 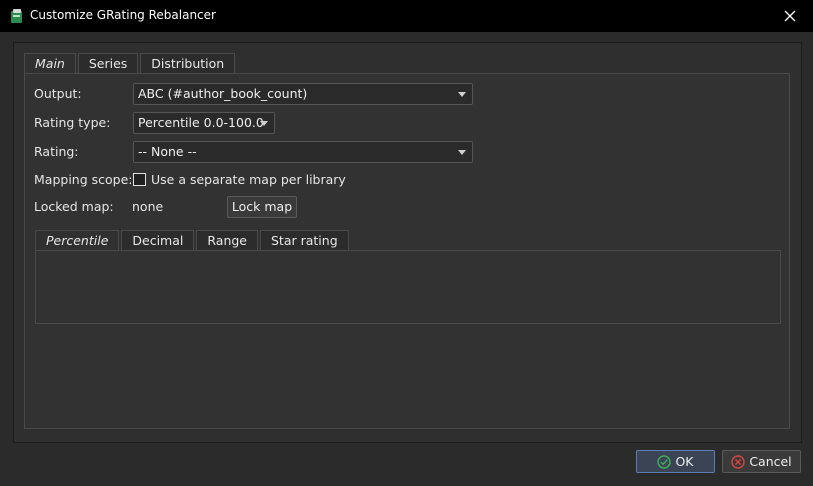 I want to click on rating-type-combobox: Percentile 0.0-100.0, so click(x=204, y=123).